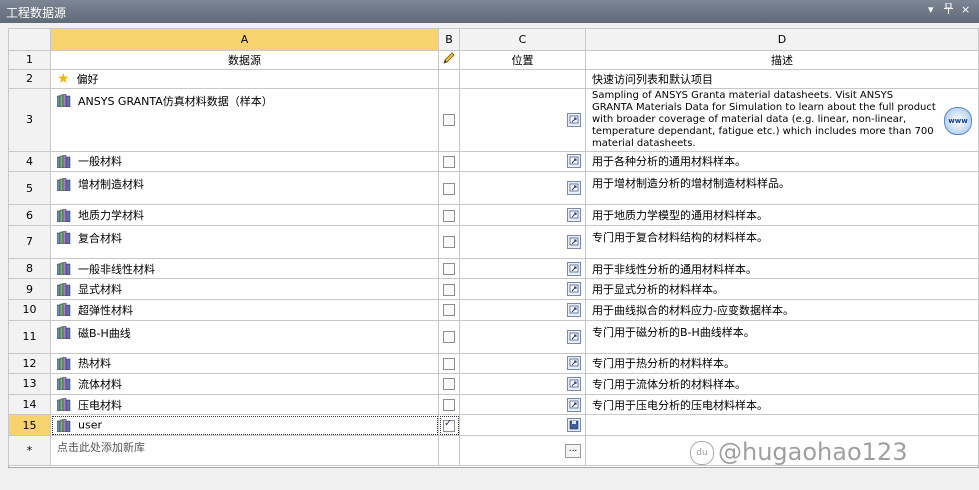 This screenshot has width=979, height=490. What do you see at coordinates (782, 79) in the screenshot?
I see `description-cell: 快速访问列表和默认项目` at bounding box center [782, 79].